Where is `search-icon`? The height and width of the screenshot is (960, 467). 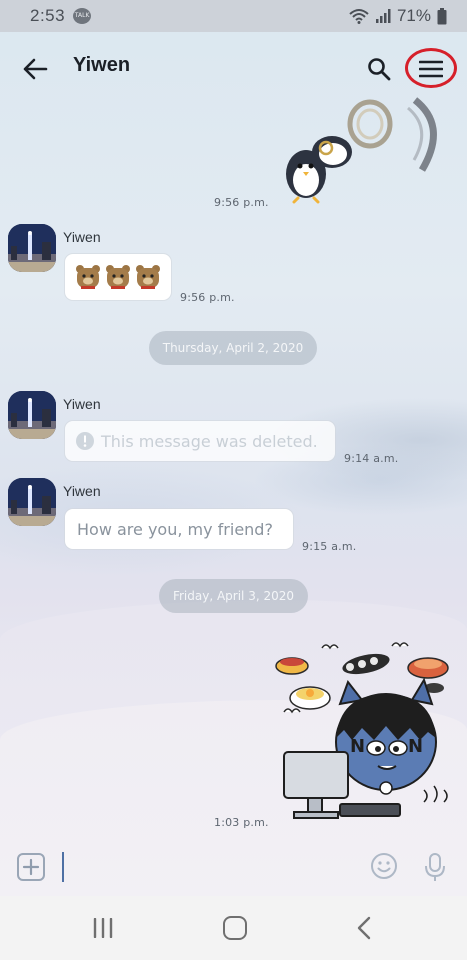
search-icon is located at coordinates (379, 69).